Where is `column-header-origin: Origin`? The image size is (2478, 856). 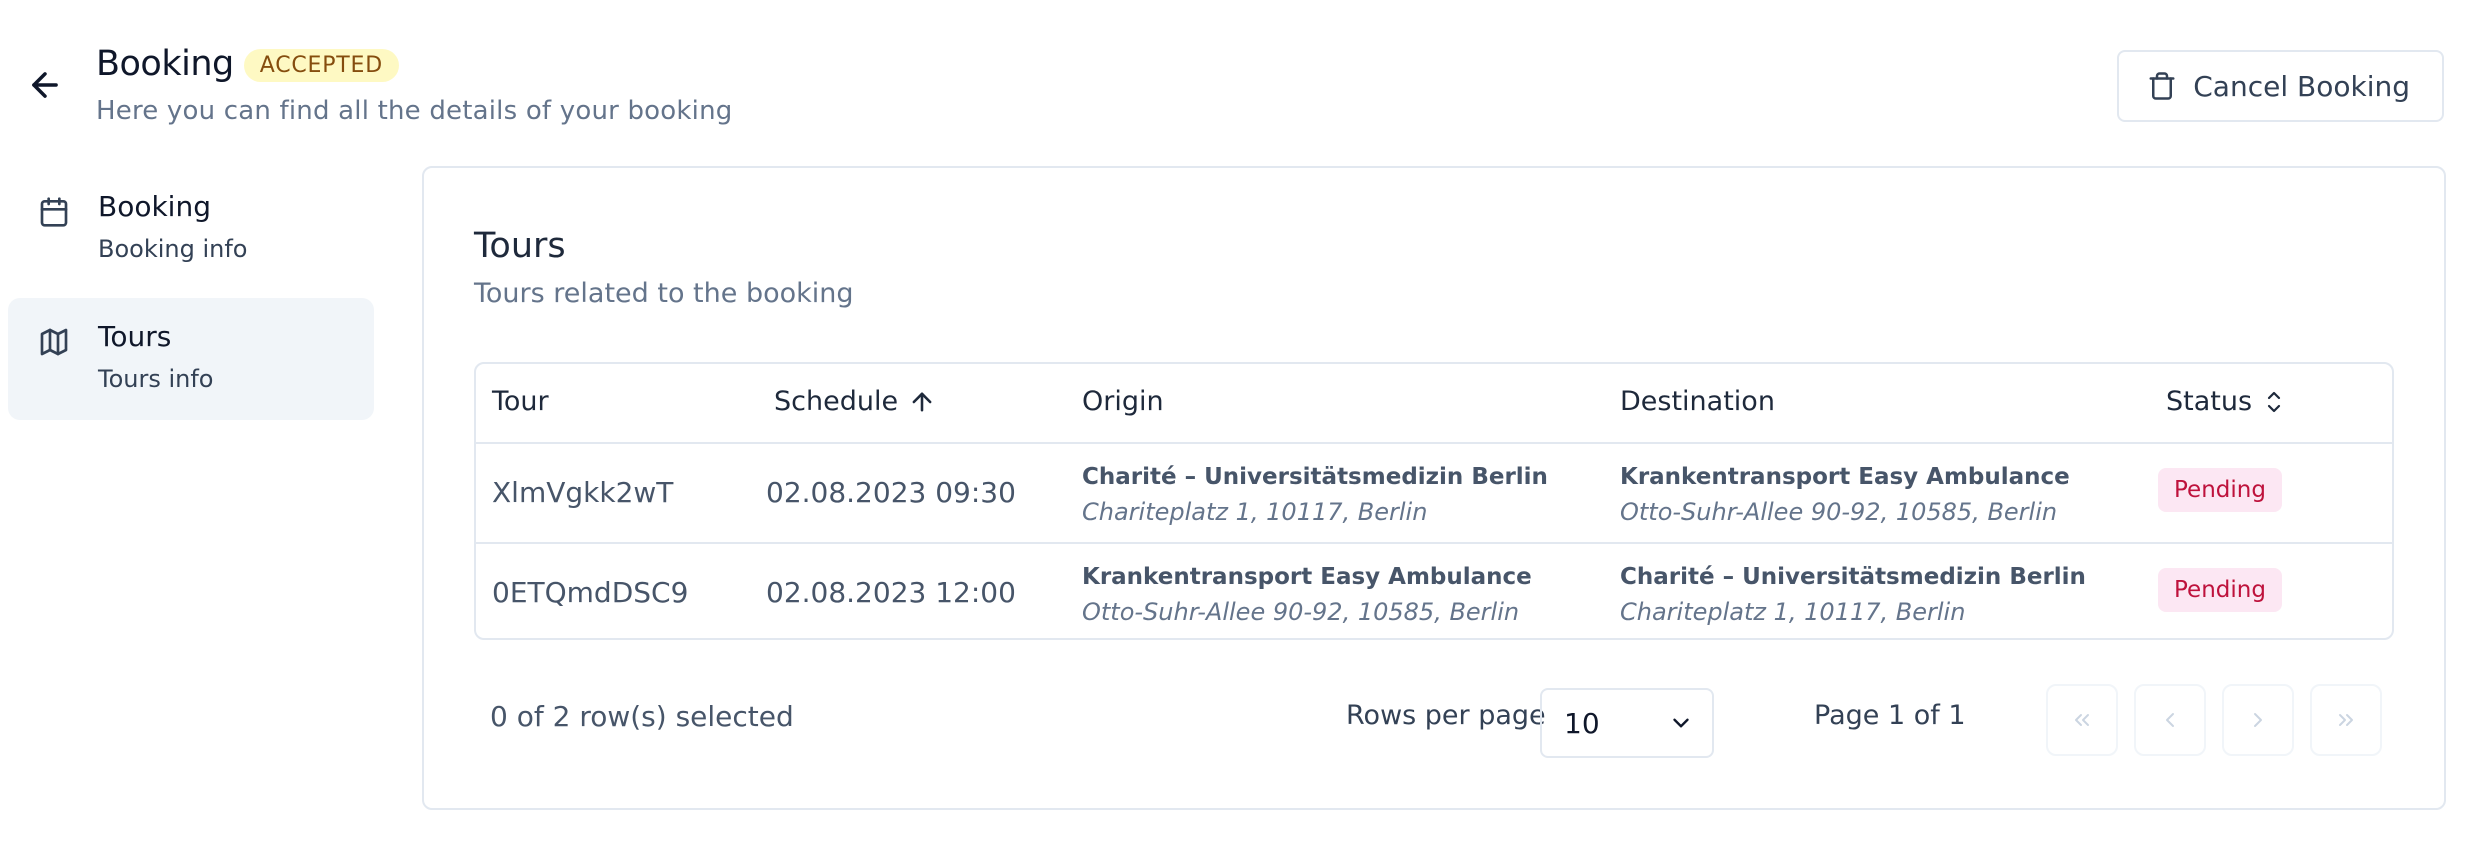
column-header-origin: Origin is located at coordinates (1123, 401).